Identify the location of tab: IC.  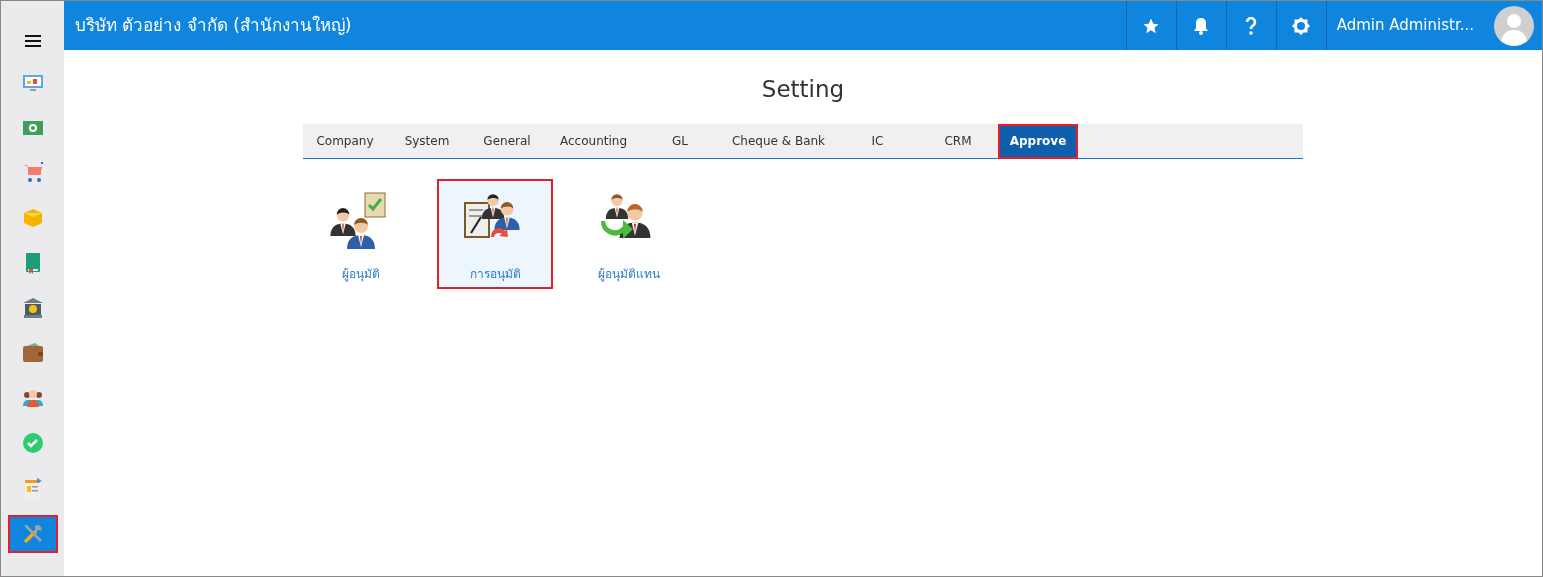
(877, 141).